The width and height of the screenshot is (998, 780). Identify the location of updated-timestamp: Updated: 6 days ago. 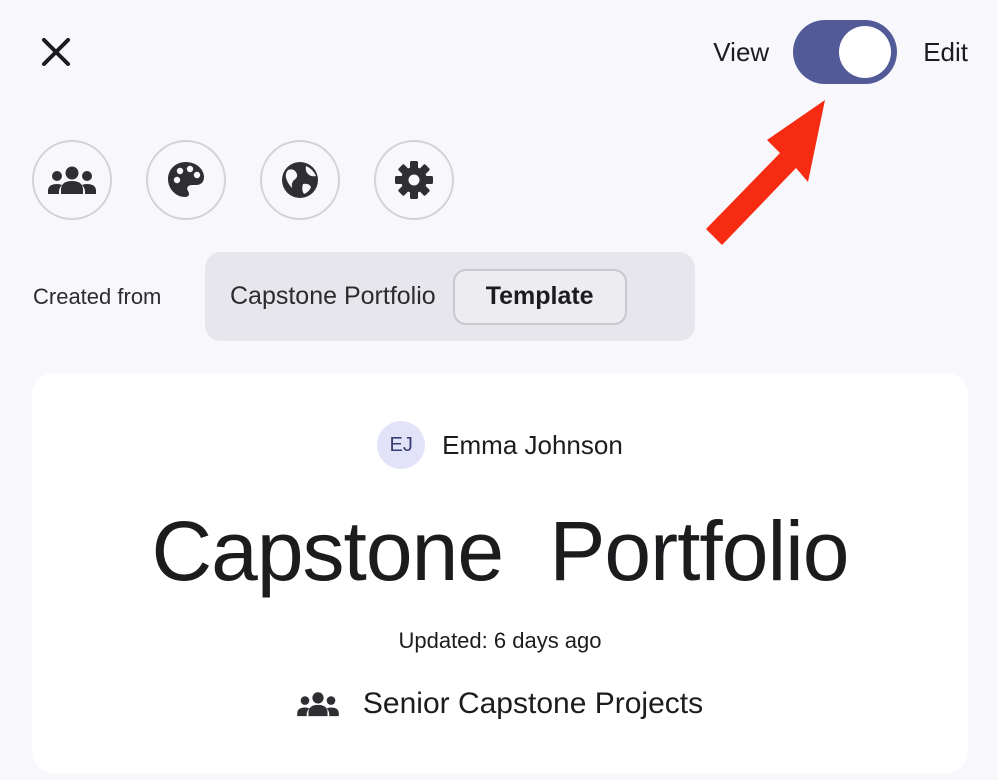
(500, 640).